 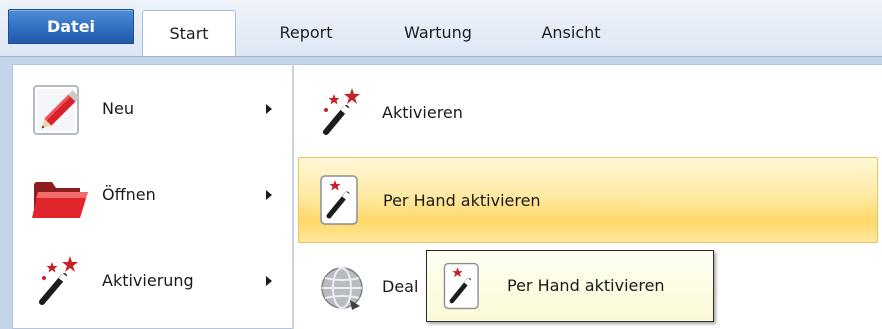 What do you see at coordinates (586, 285) in the screenshot?
I see `tooltip-label: Per Hand aktivieren` at bounding box center [586, 285].